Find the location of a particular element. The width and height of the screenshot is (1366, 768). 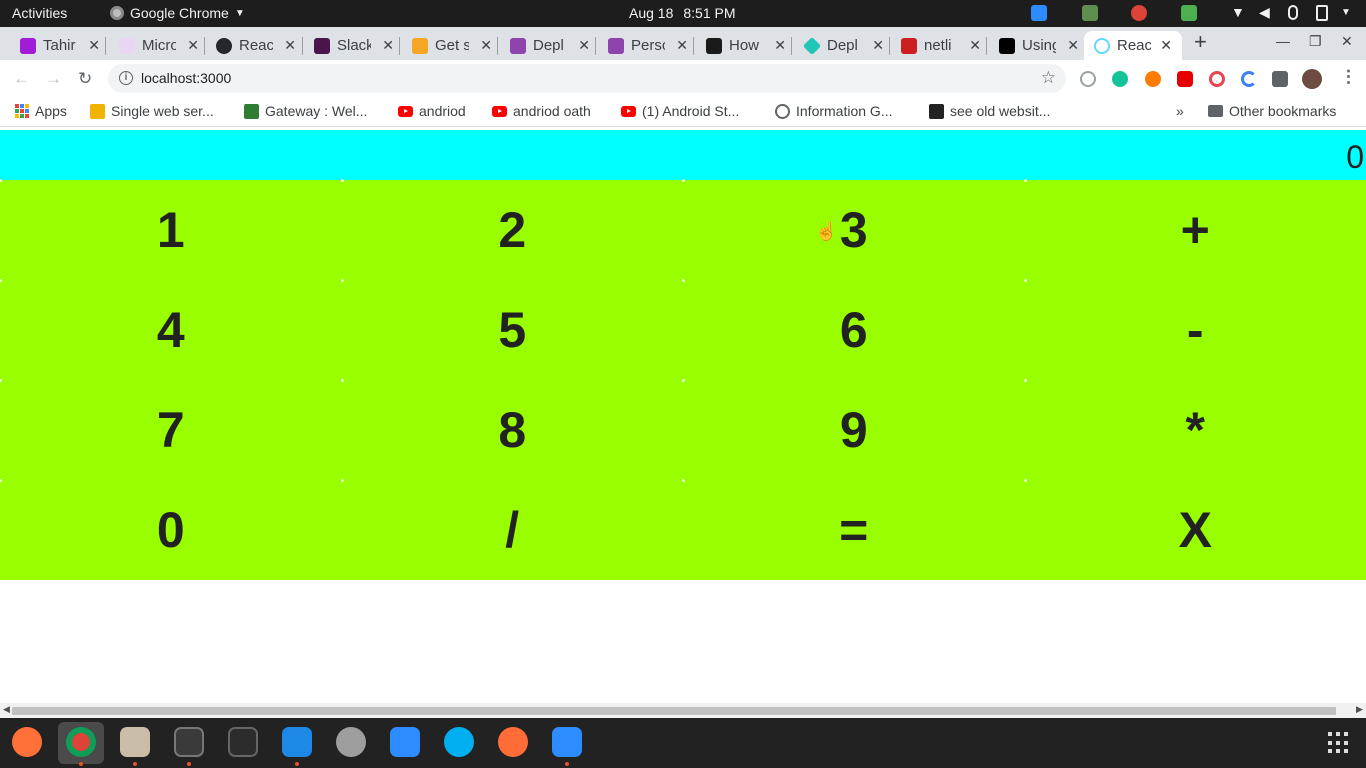

scroll-left-icon: ◀ is located at coordinates (6, 709).